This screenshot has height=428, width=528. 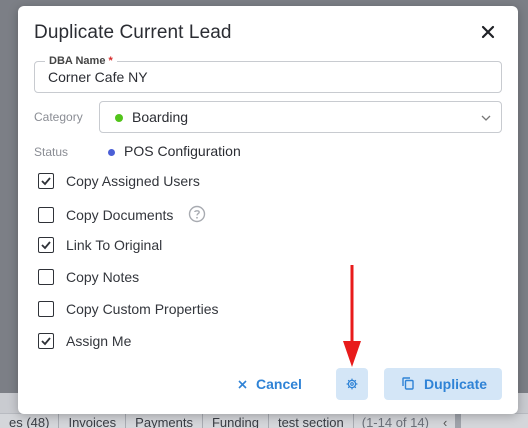 I want to click on checkbox-label: Assign Me, so click(x=99, y=341).